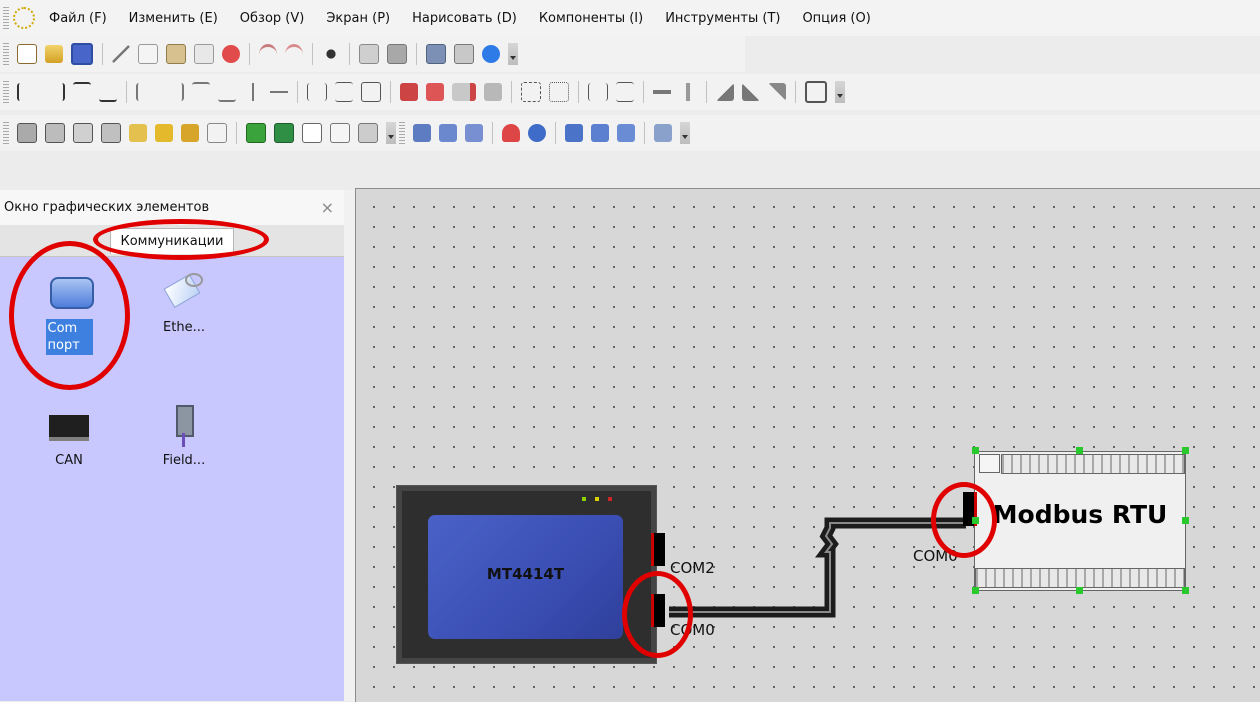 The image size is (1260, 702). What do you see at coordinates (1074, 521) in the screenshot?
I see `plc-device-modbus-rtu: Modbus RTU` at bounding box center [1074, 521].